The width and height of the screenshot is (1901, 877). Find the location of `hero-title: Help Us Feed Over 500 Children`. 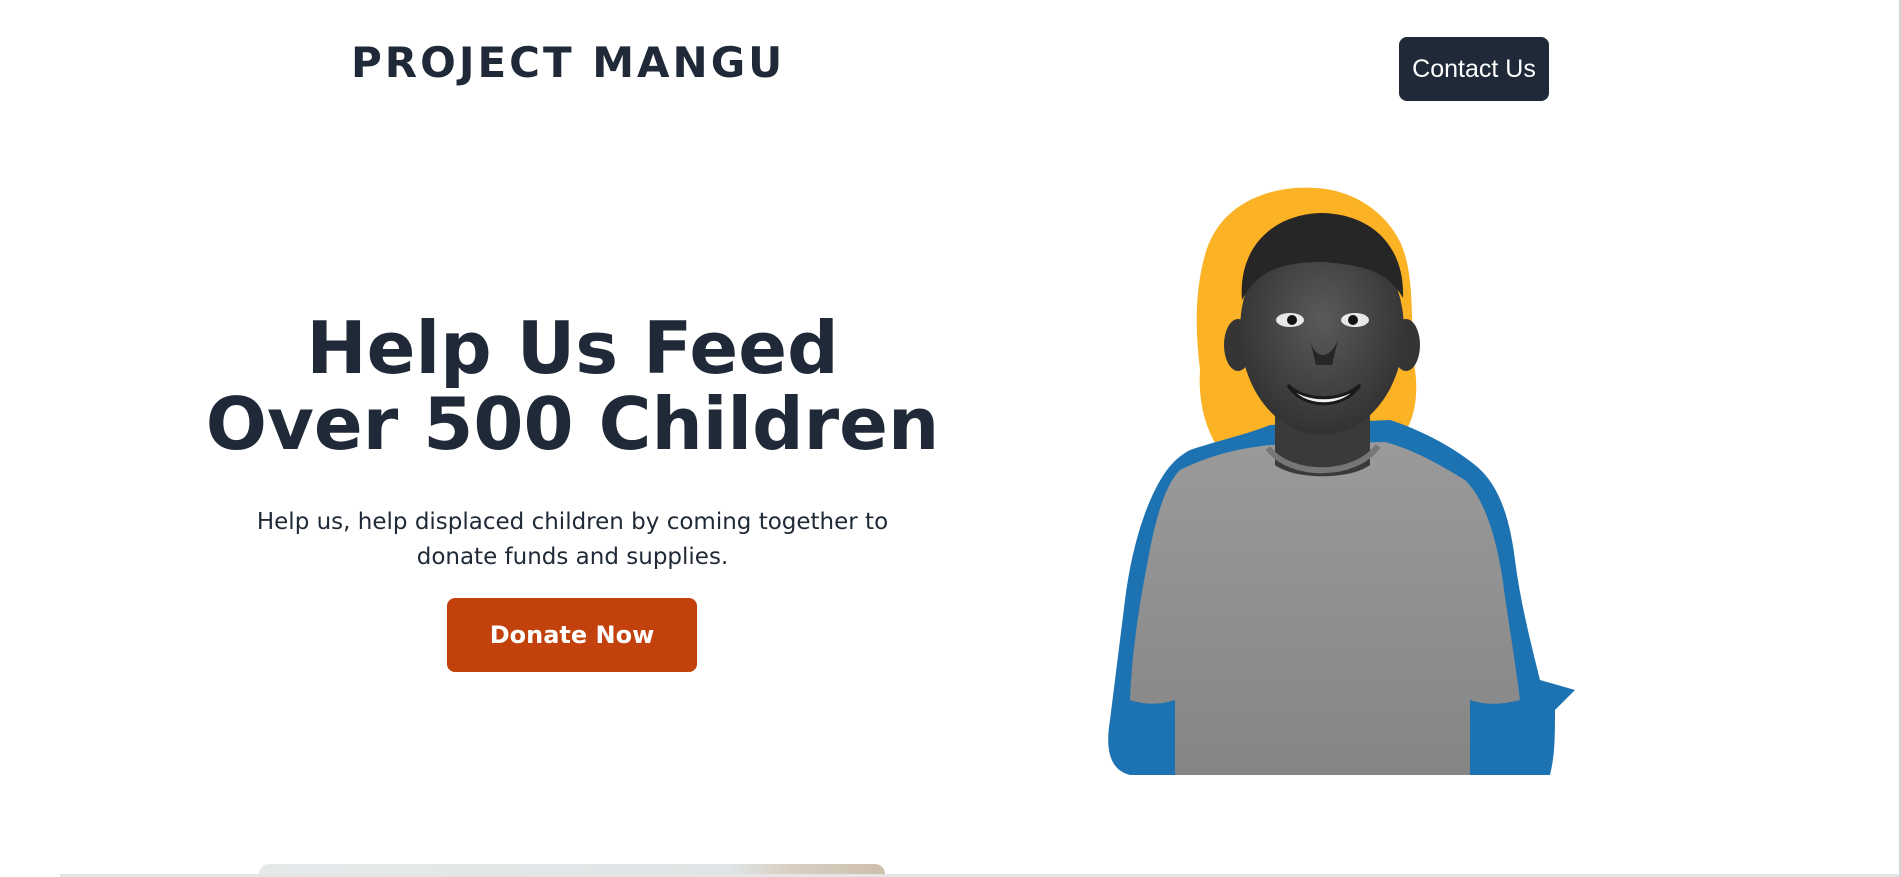

hero-title: Help Us Feed Over 500 Children is located at coordinates (572, 386).